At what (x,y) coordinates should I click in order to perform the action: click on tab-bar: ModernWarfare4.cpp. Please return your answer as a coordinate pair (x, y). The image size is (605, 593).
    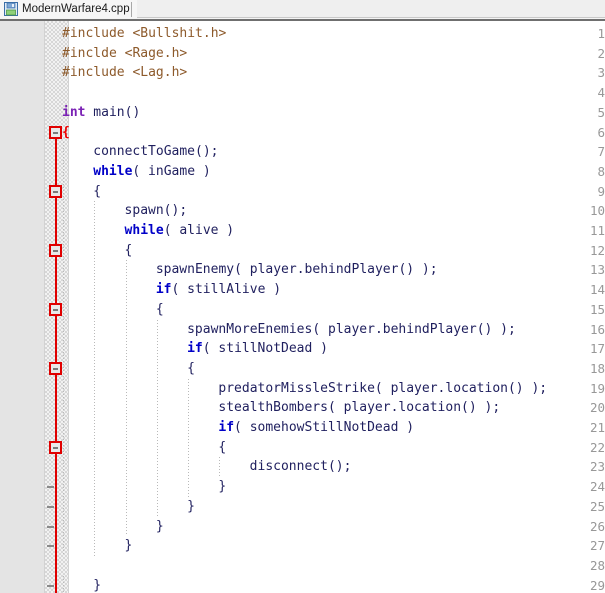
    Looking at the image, I should click on (302, 9).